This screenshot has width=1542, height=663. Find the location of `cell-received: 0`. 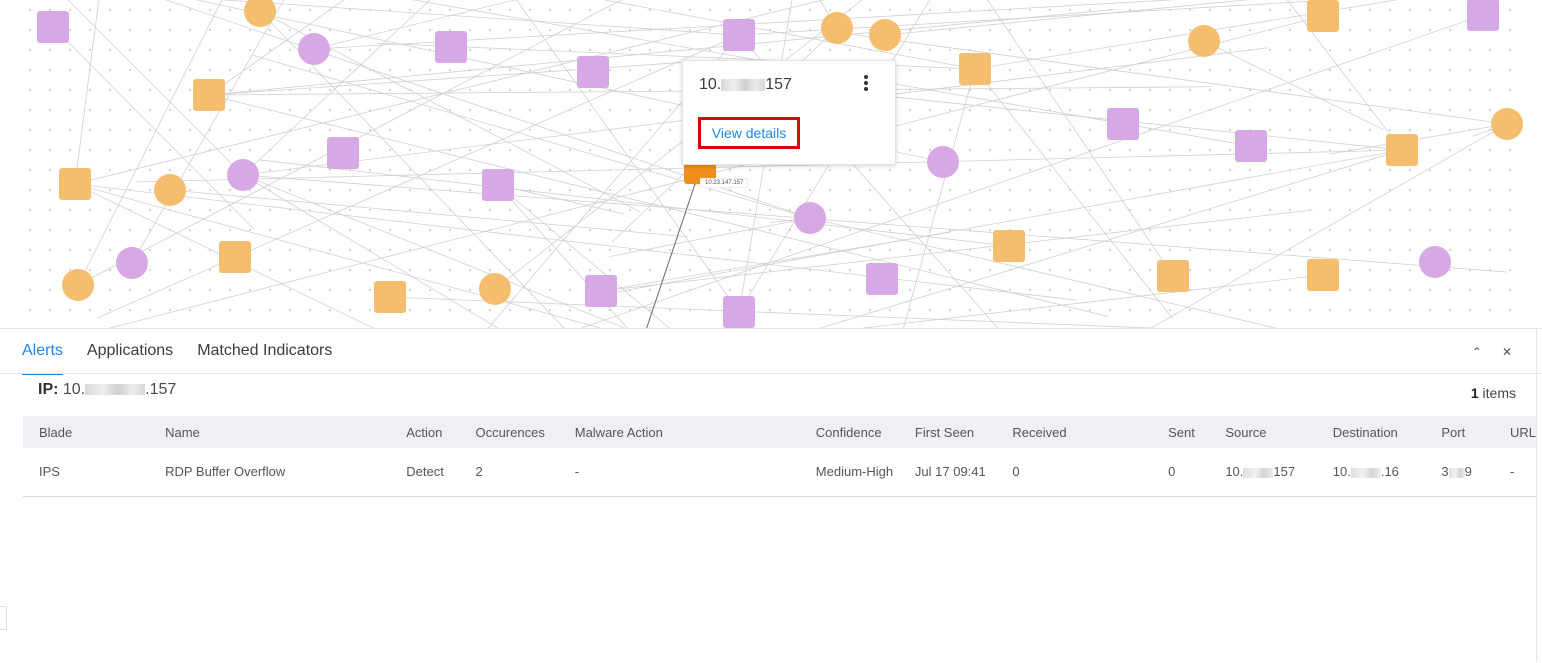

cell-received: 0 is located at coordinates (1016, 472).